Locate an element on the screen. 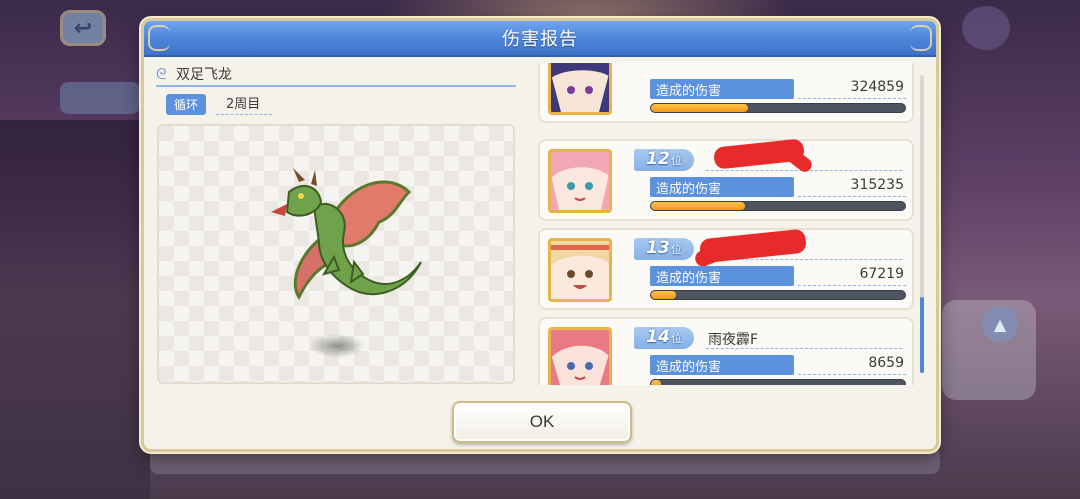  rank-badge: 12 位 is located at coordinates (664, 160).